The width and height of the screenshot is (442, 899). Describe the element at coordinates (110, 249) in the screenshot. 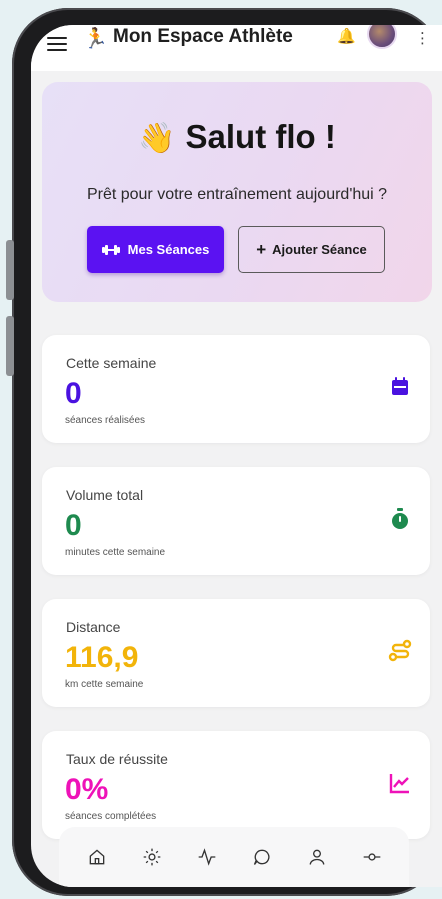

I see `dumbbell-icon` at that location.